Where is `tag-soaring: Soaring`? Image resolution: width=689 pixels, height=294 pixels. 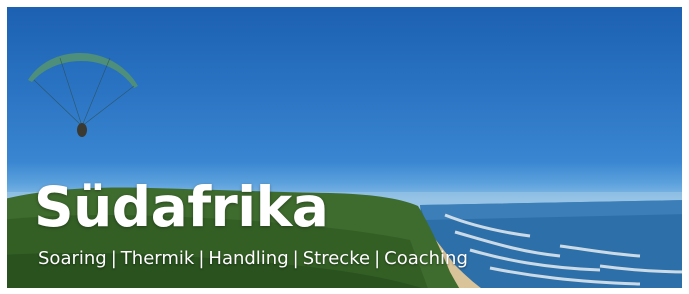 tag-soaring: Soaring is located at coordinates (72, 258).